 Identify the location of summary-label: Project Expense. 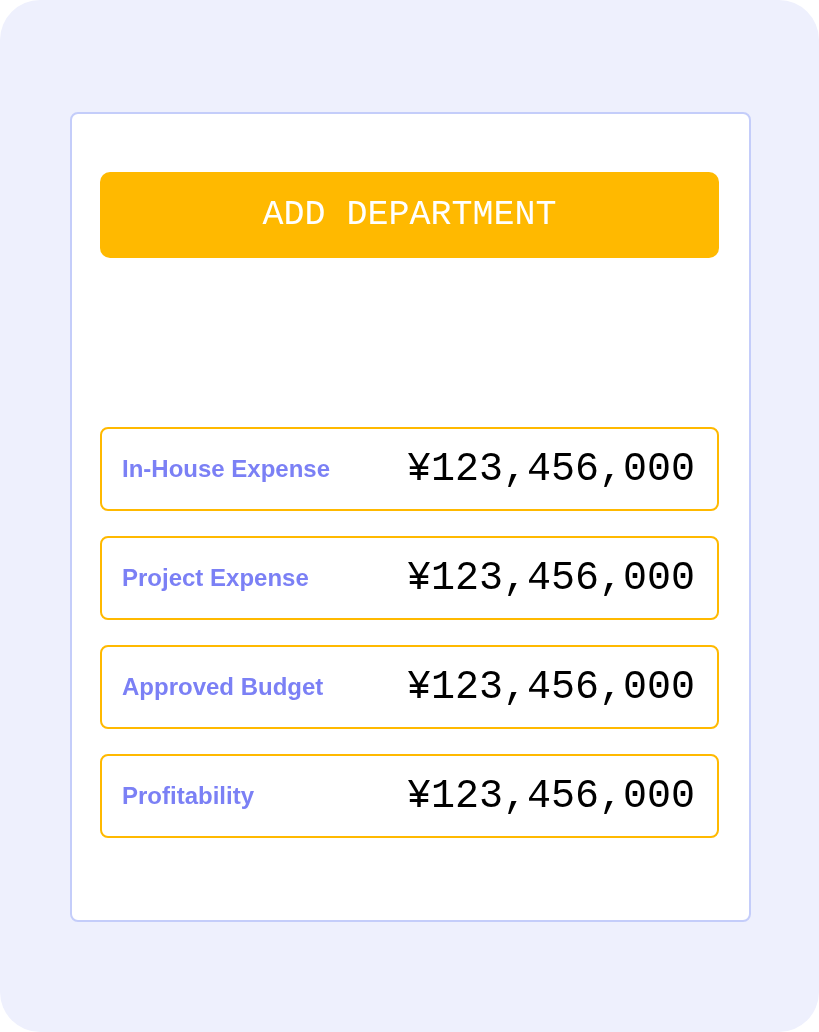
(215, 578).